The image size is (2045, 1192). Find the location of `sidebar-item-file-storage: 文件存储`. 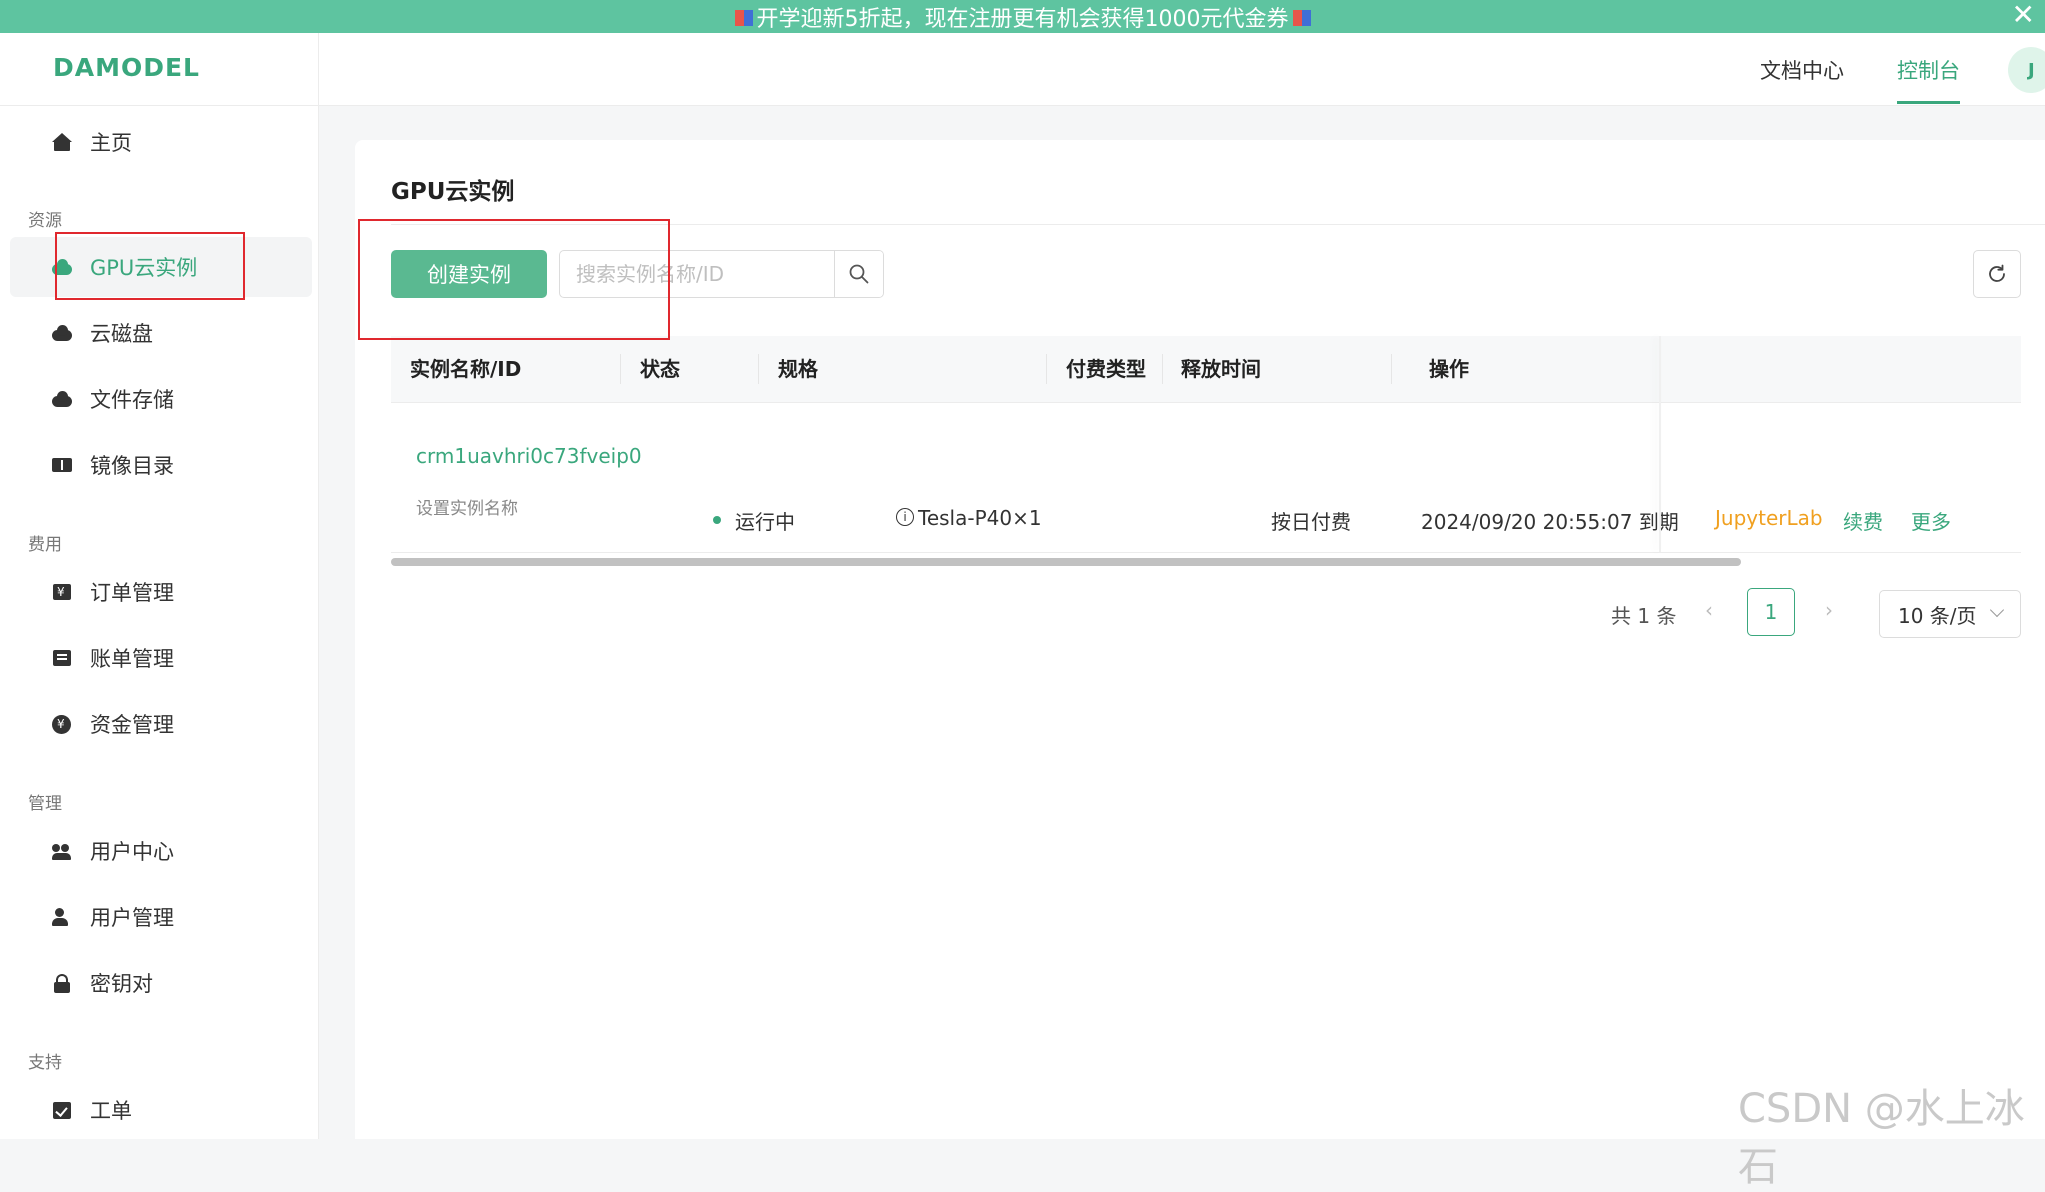

sidebar-item-file-storage: 文件存储 is located at coordinates (161, 399).